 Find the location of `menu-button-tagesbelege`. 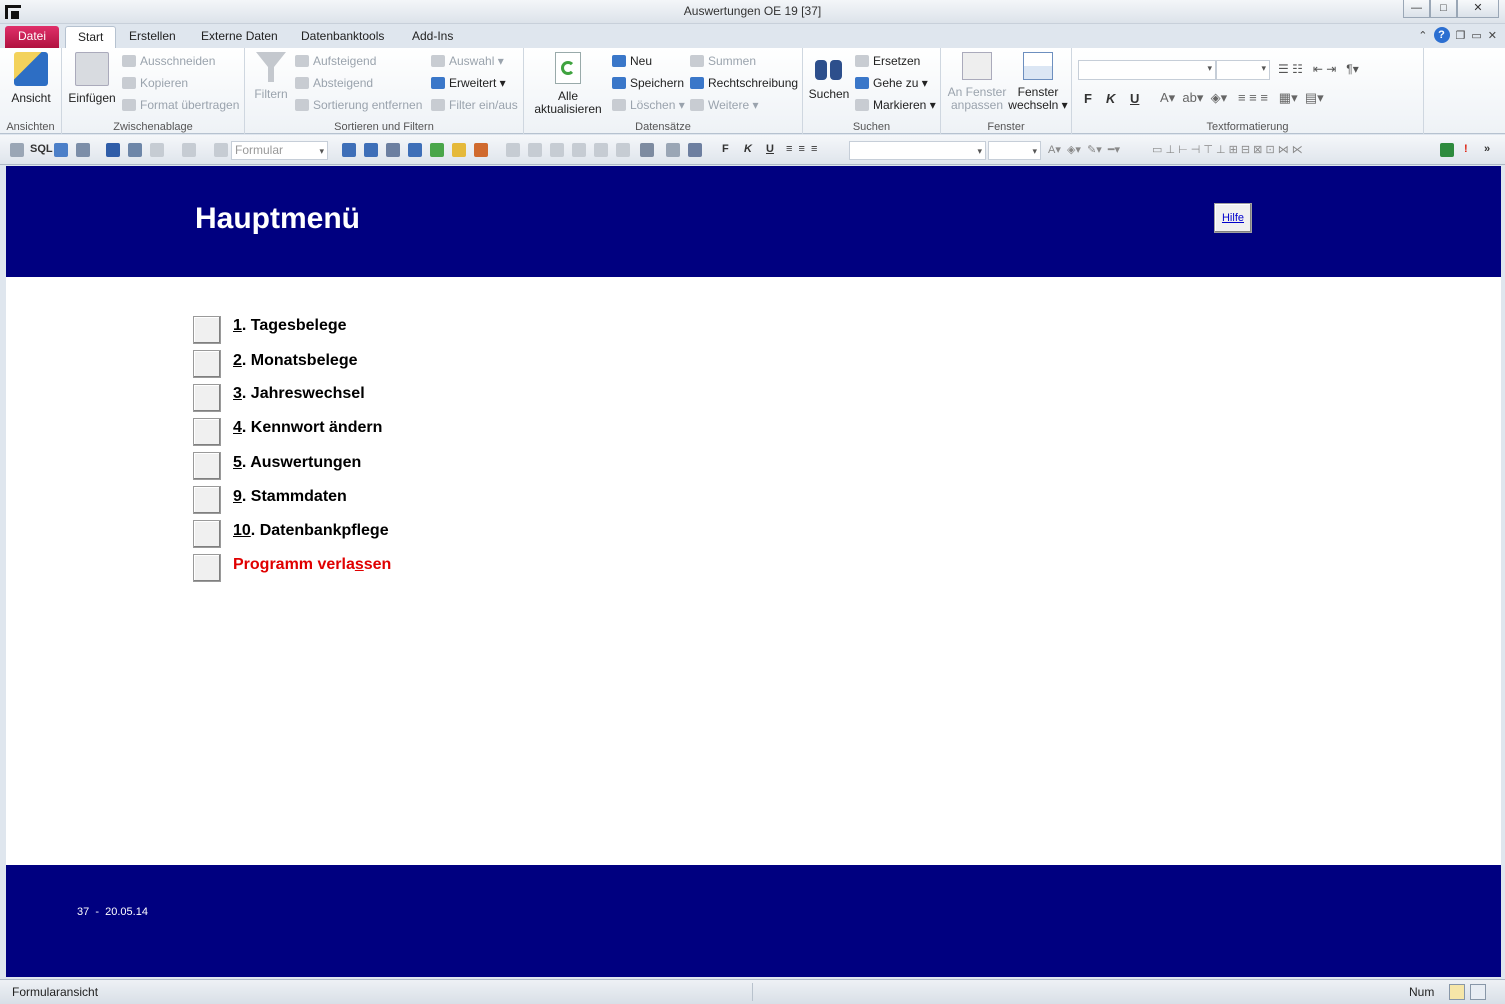

menu-button-tagesbelege is located at coordinates (207, 330).